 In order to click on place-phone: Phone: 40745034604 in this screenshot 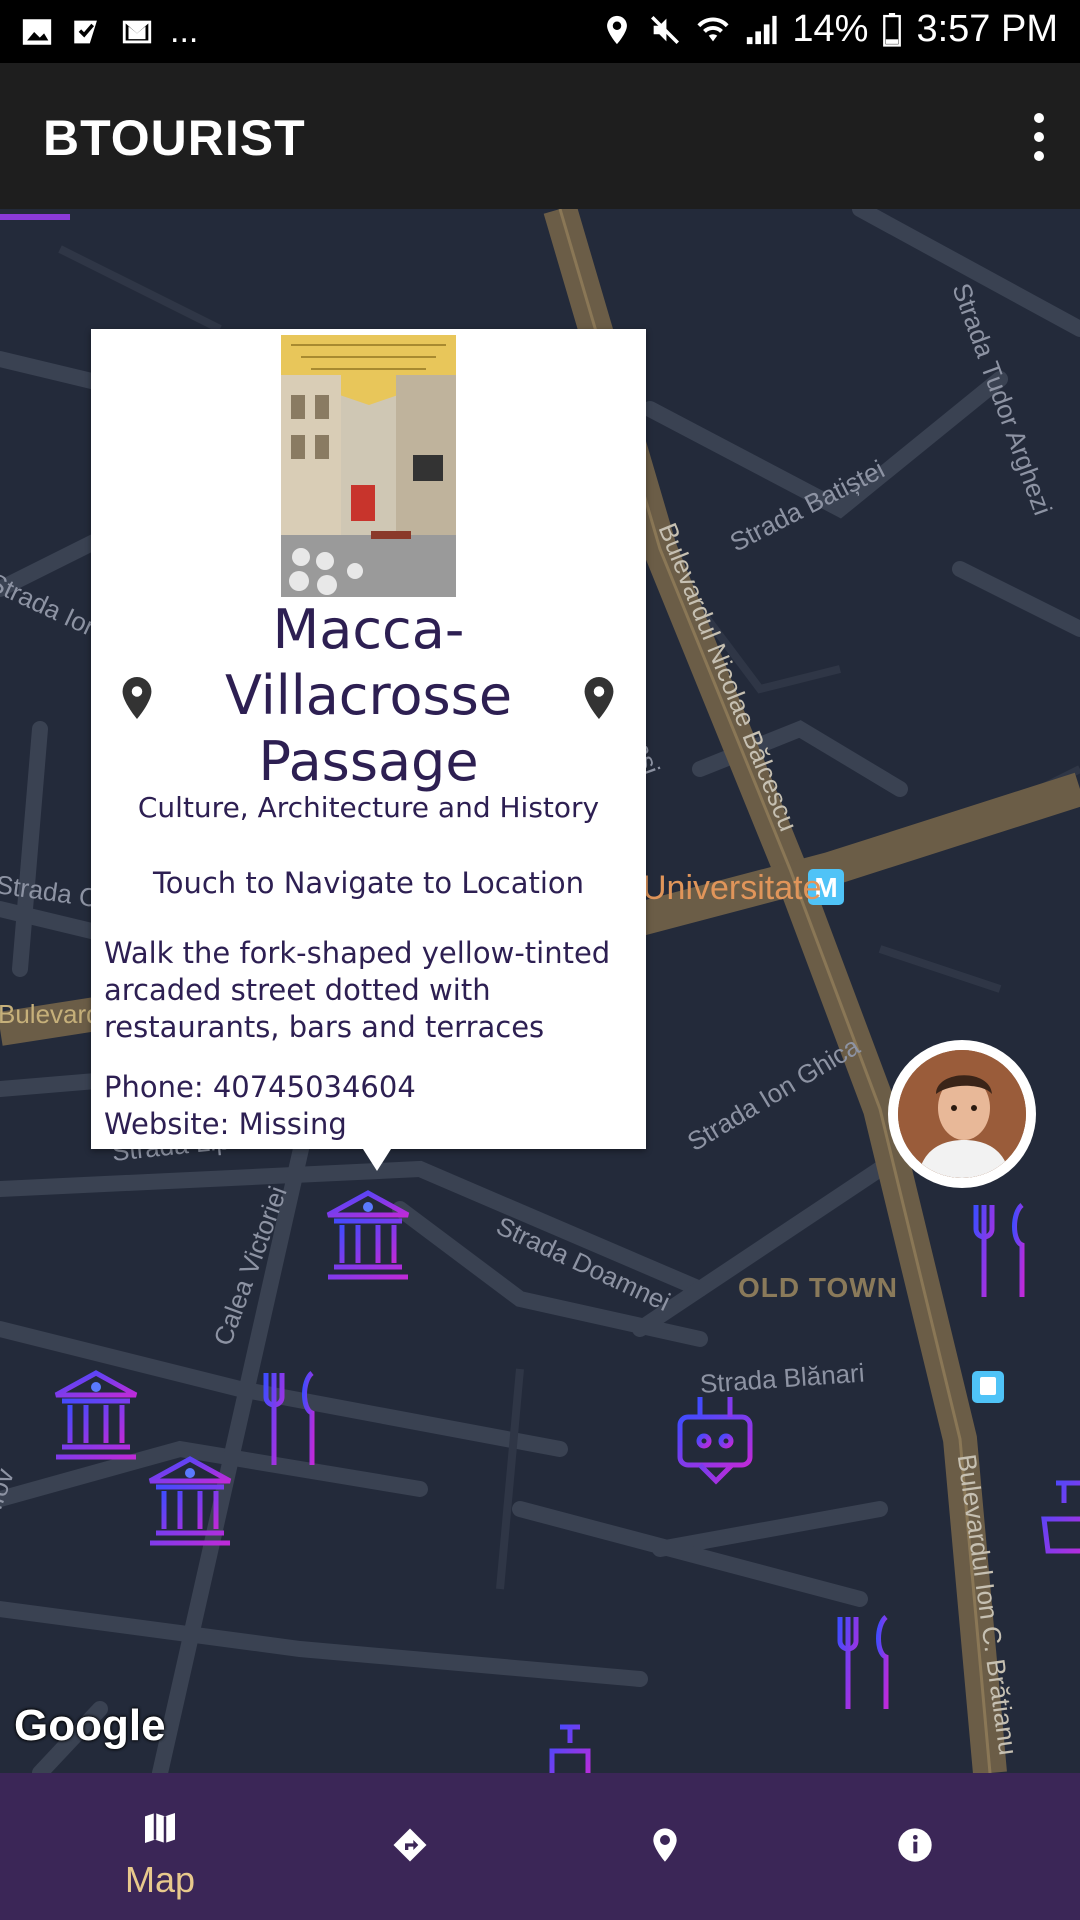, I will do `click(369, 1087)`.